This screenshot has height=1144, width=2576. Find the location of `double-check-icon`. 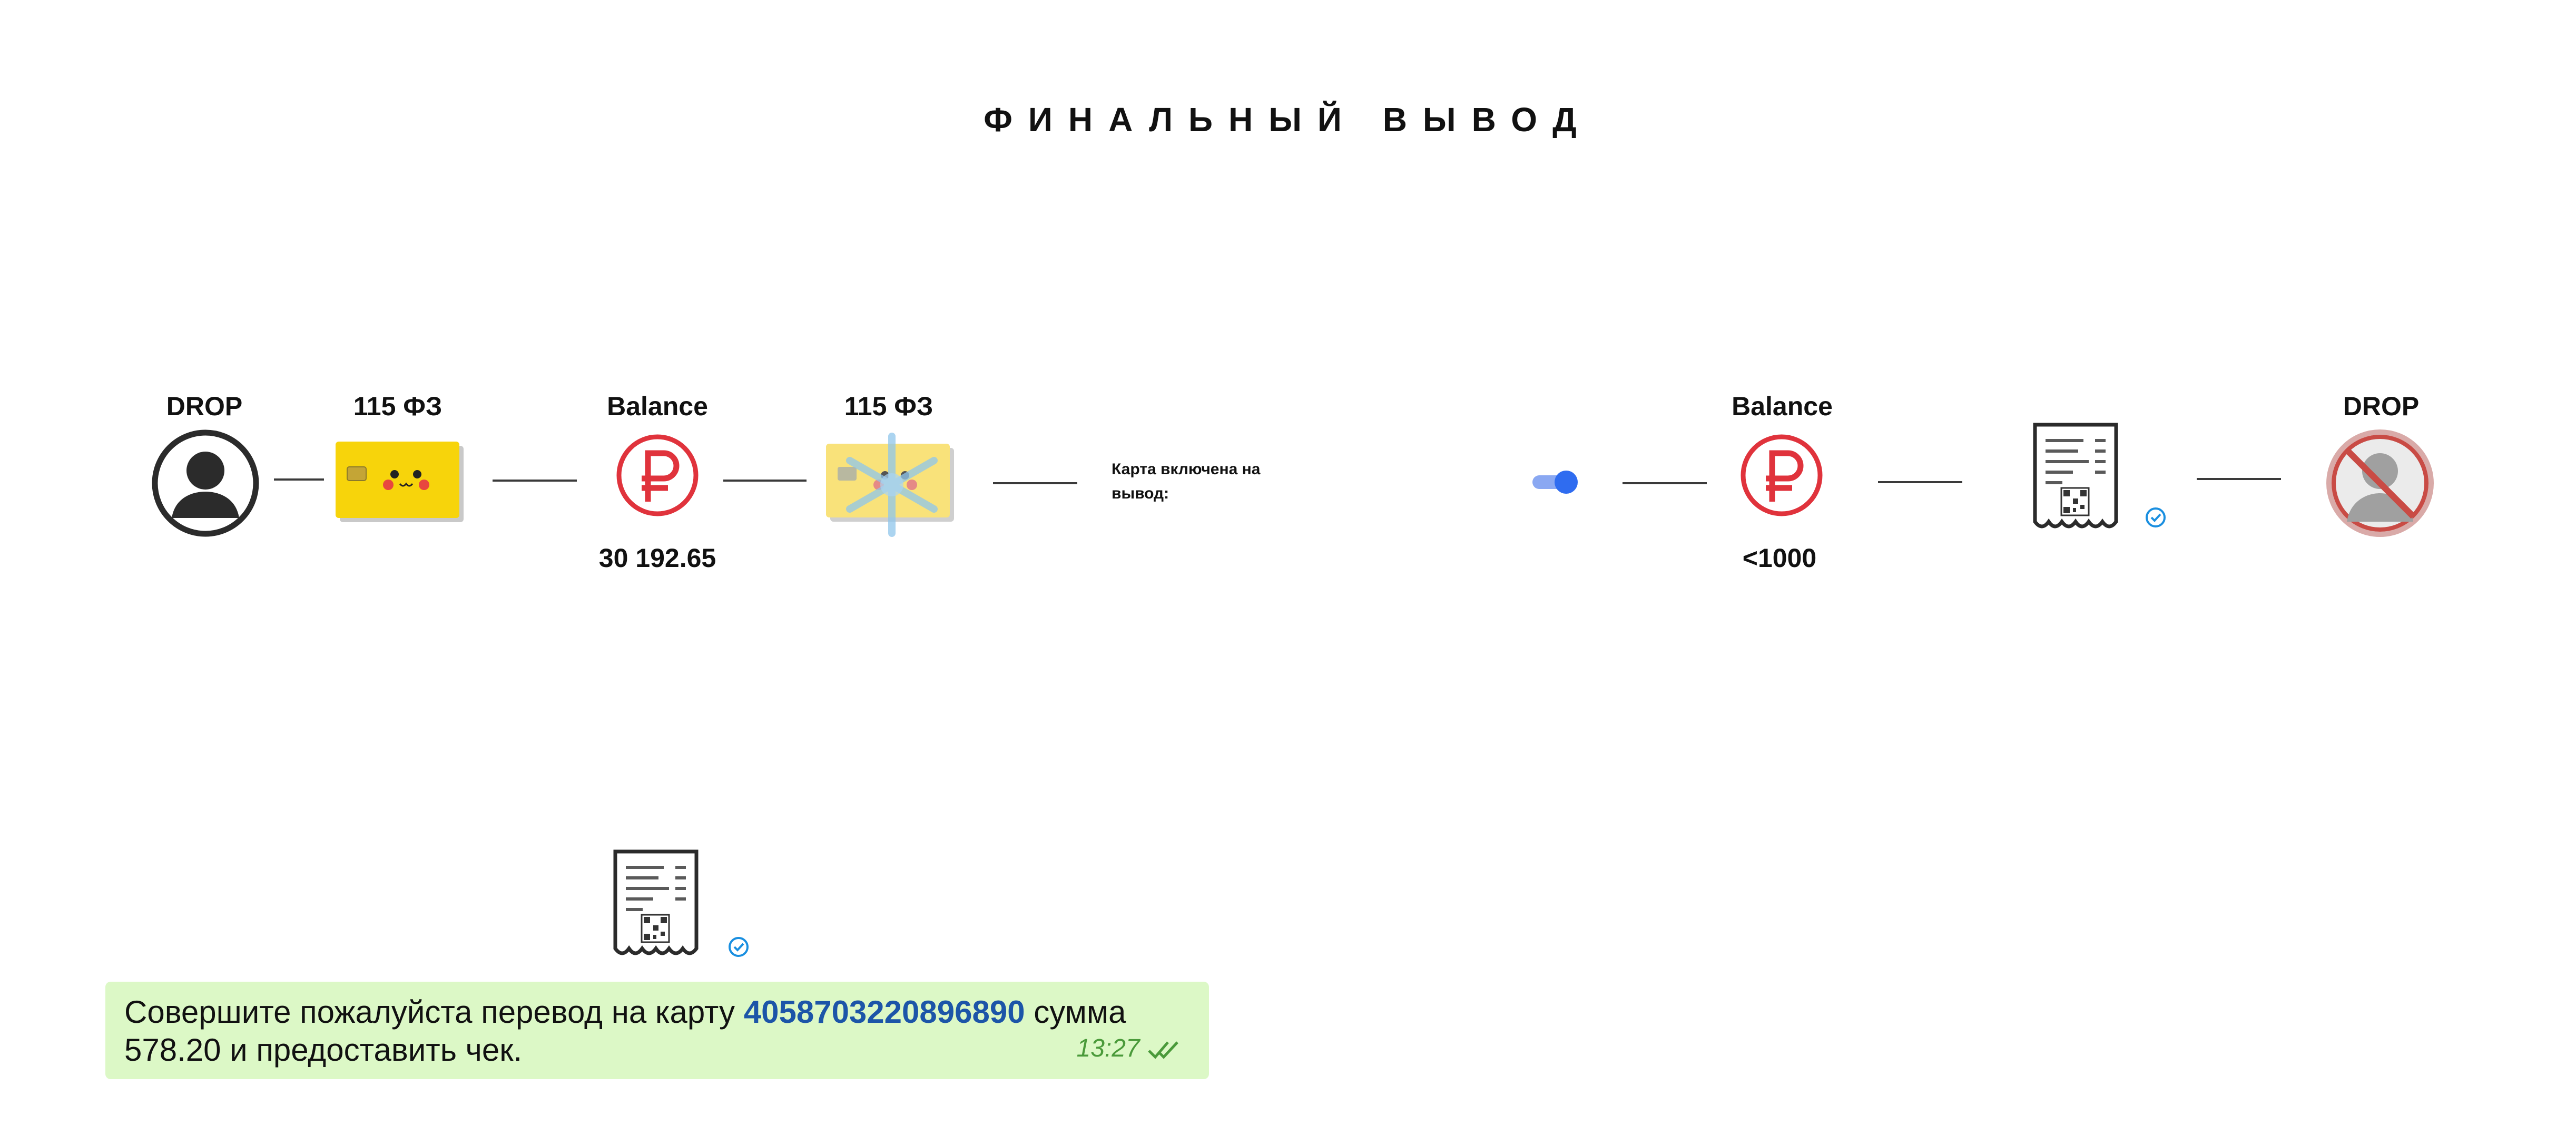

double-check-icon is located at coordinates (1163, 1050).